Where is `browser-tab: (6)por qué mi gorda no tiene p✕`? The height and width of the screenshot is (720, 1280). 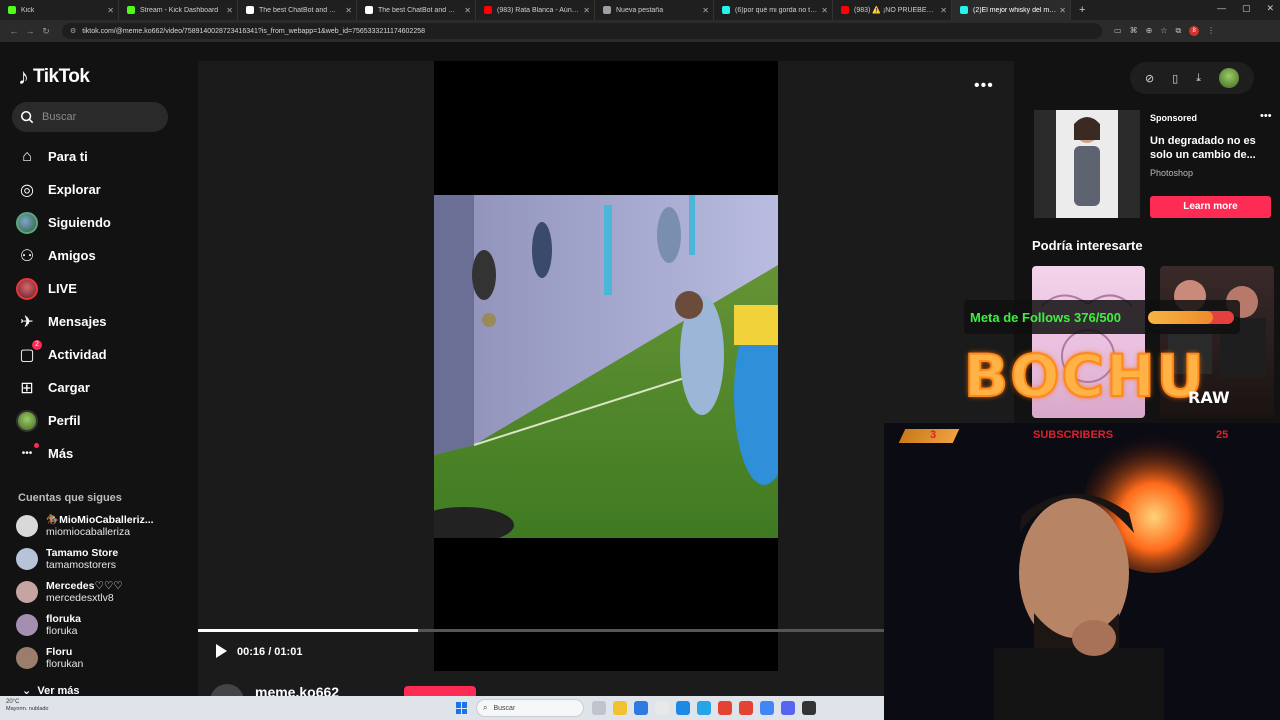
browser-tab: (6)por qué mi gorda no tiene p✕ is located at coordinates (773, 10).